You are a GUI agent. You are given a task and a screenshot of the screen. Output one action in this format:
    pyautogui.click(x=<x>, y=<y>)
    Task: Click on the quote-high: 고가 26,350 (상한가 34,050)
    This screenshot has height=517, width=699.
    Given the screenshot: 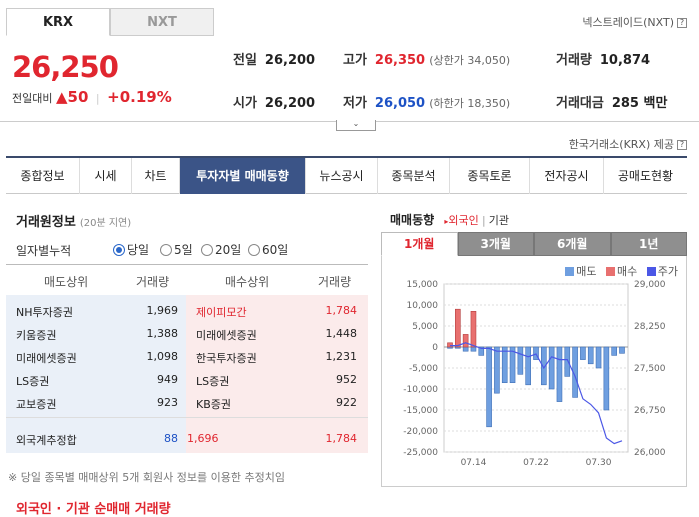 What is the action you would take?
    pyautogui.click(x=426, y=58)
    